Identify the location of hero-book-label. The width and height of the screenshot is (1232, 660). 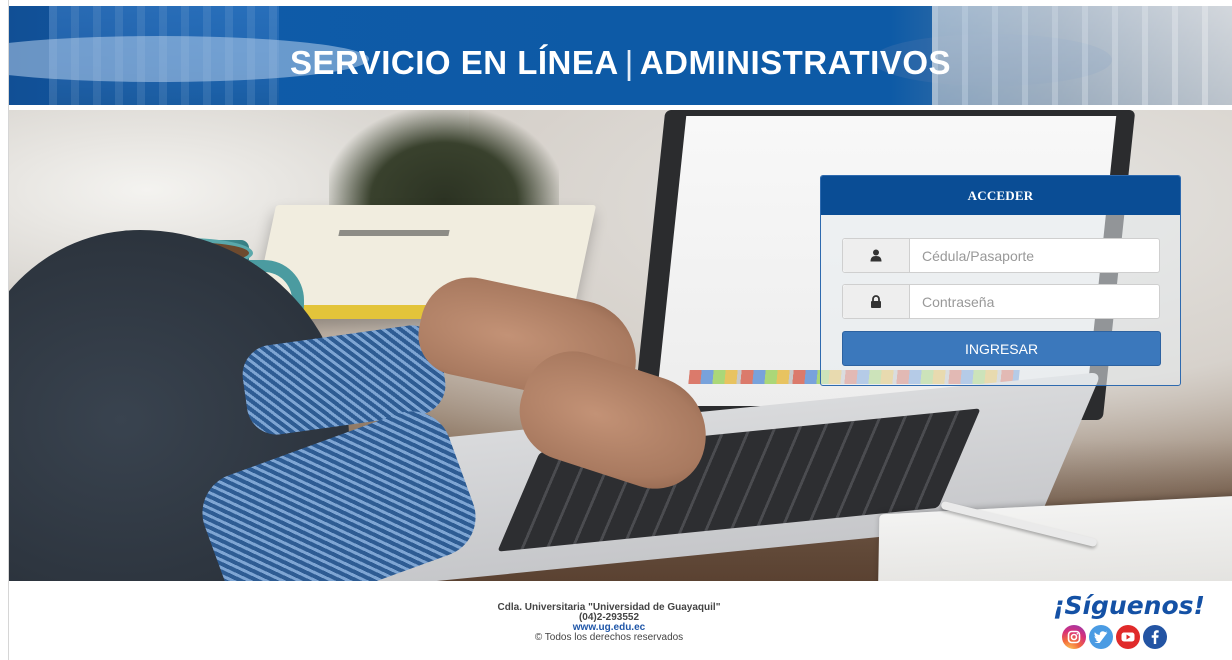
(394, 233).